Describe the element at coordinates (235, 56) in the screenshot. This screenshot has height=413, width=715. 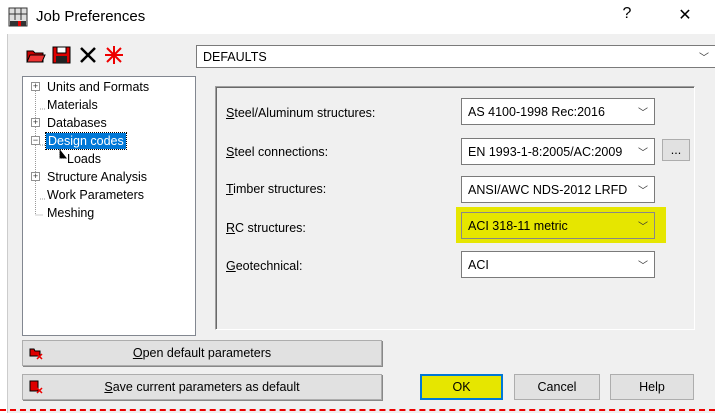
I see `profile-value: DEFAULTS` at that location.